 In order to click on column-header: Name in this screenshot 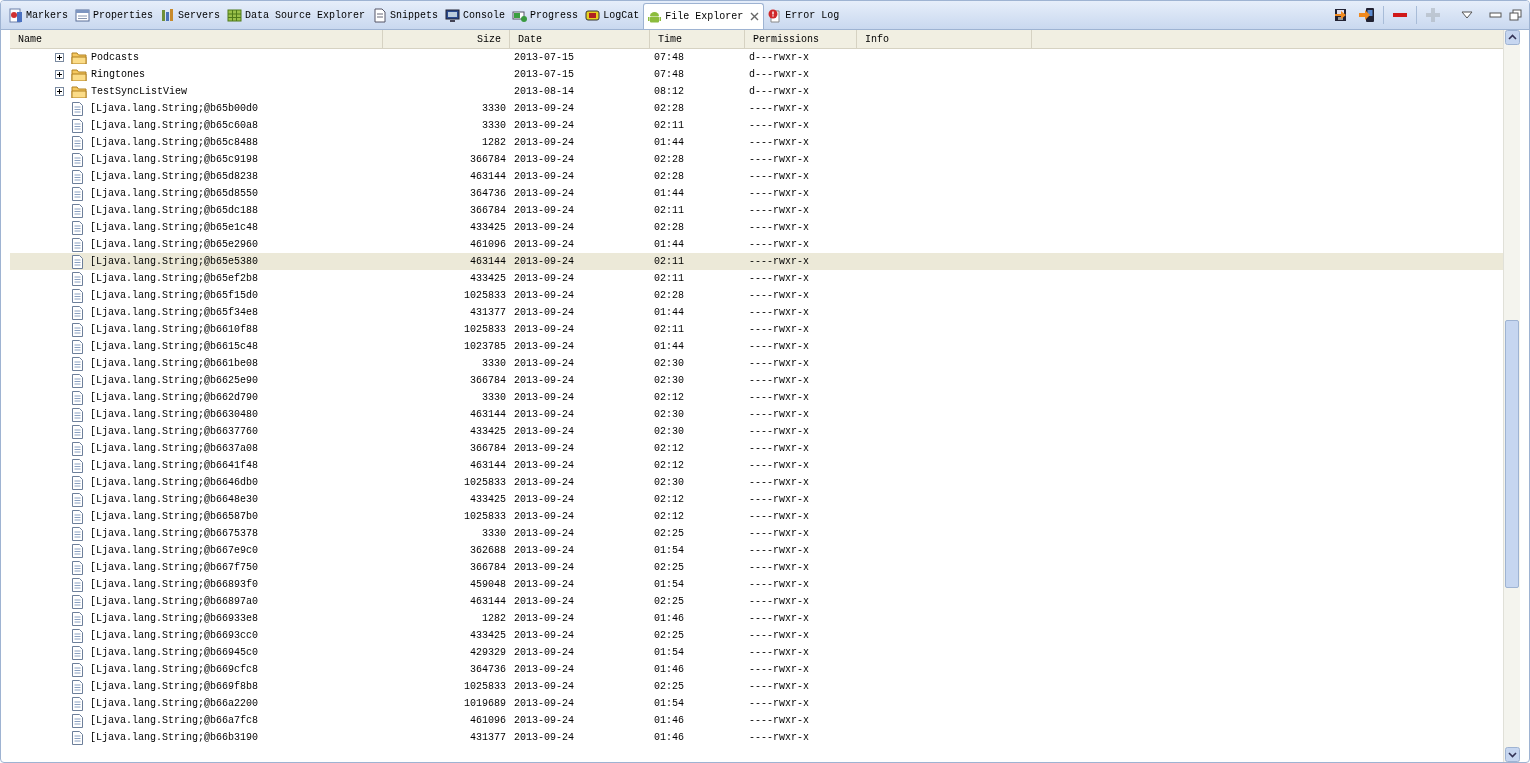, I will do `click(196, 39)`.